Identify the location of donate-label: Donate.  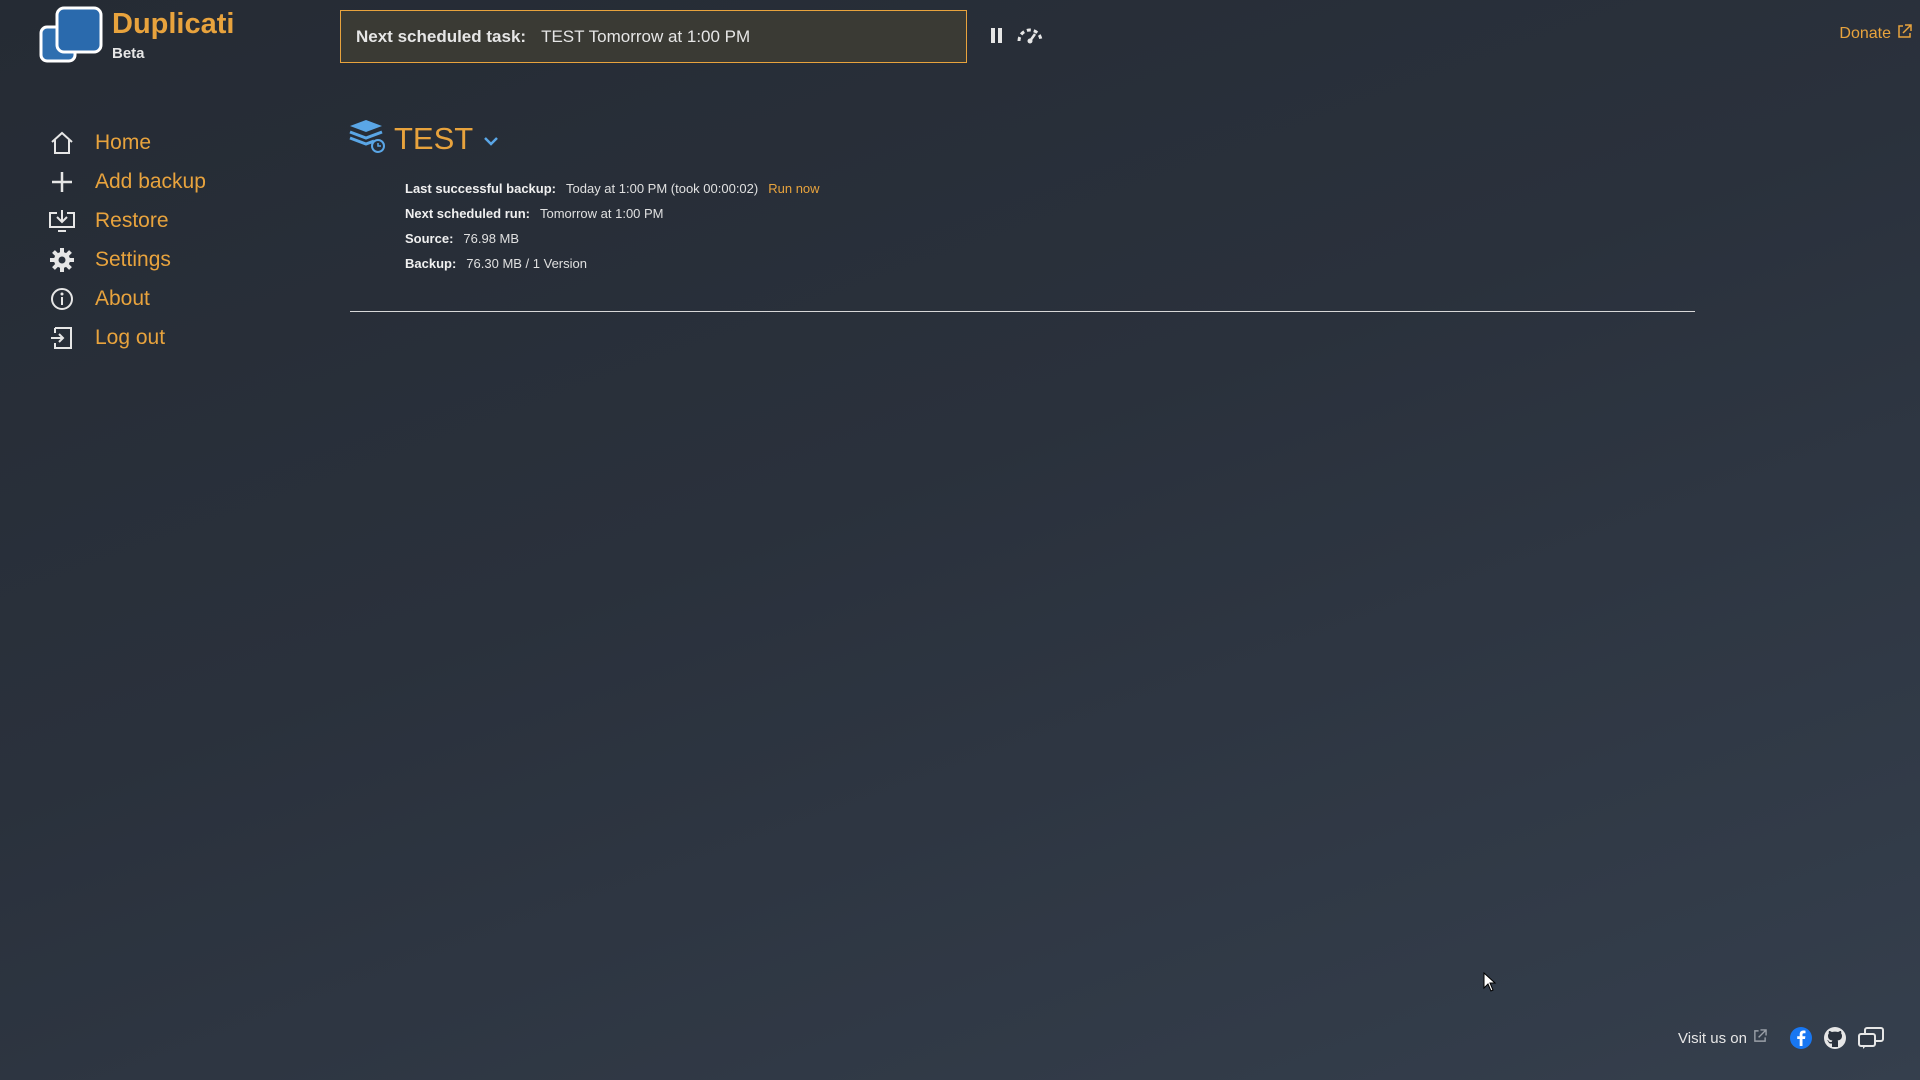
(1865, 33).